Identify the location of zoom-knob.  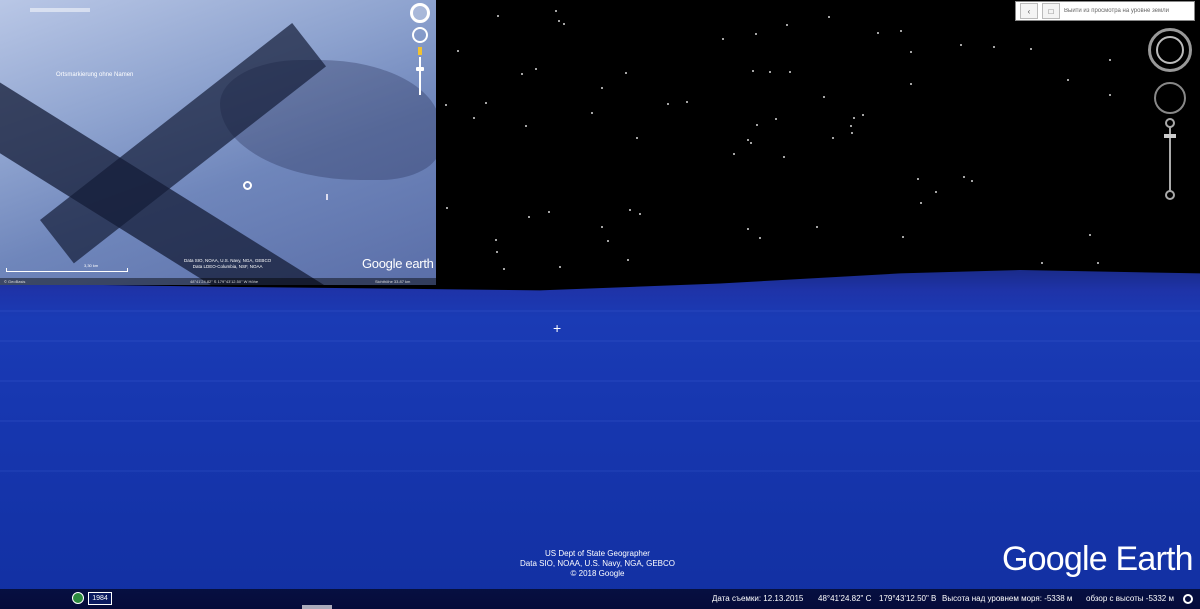
(1170, 136).